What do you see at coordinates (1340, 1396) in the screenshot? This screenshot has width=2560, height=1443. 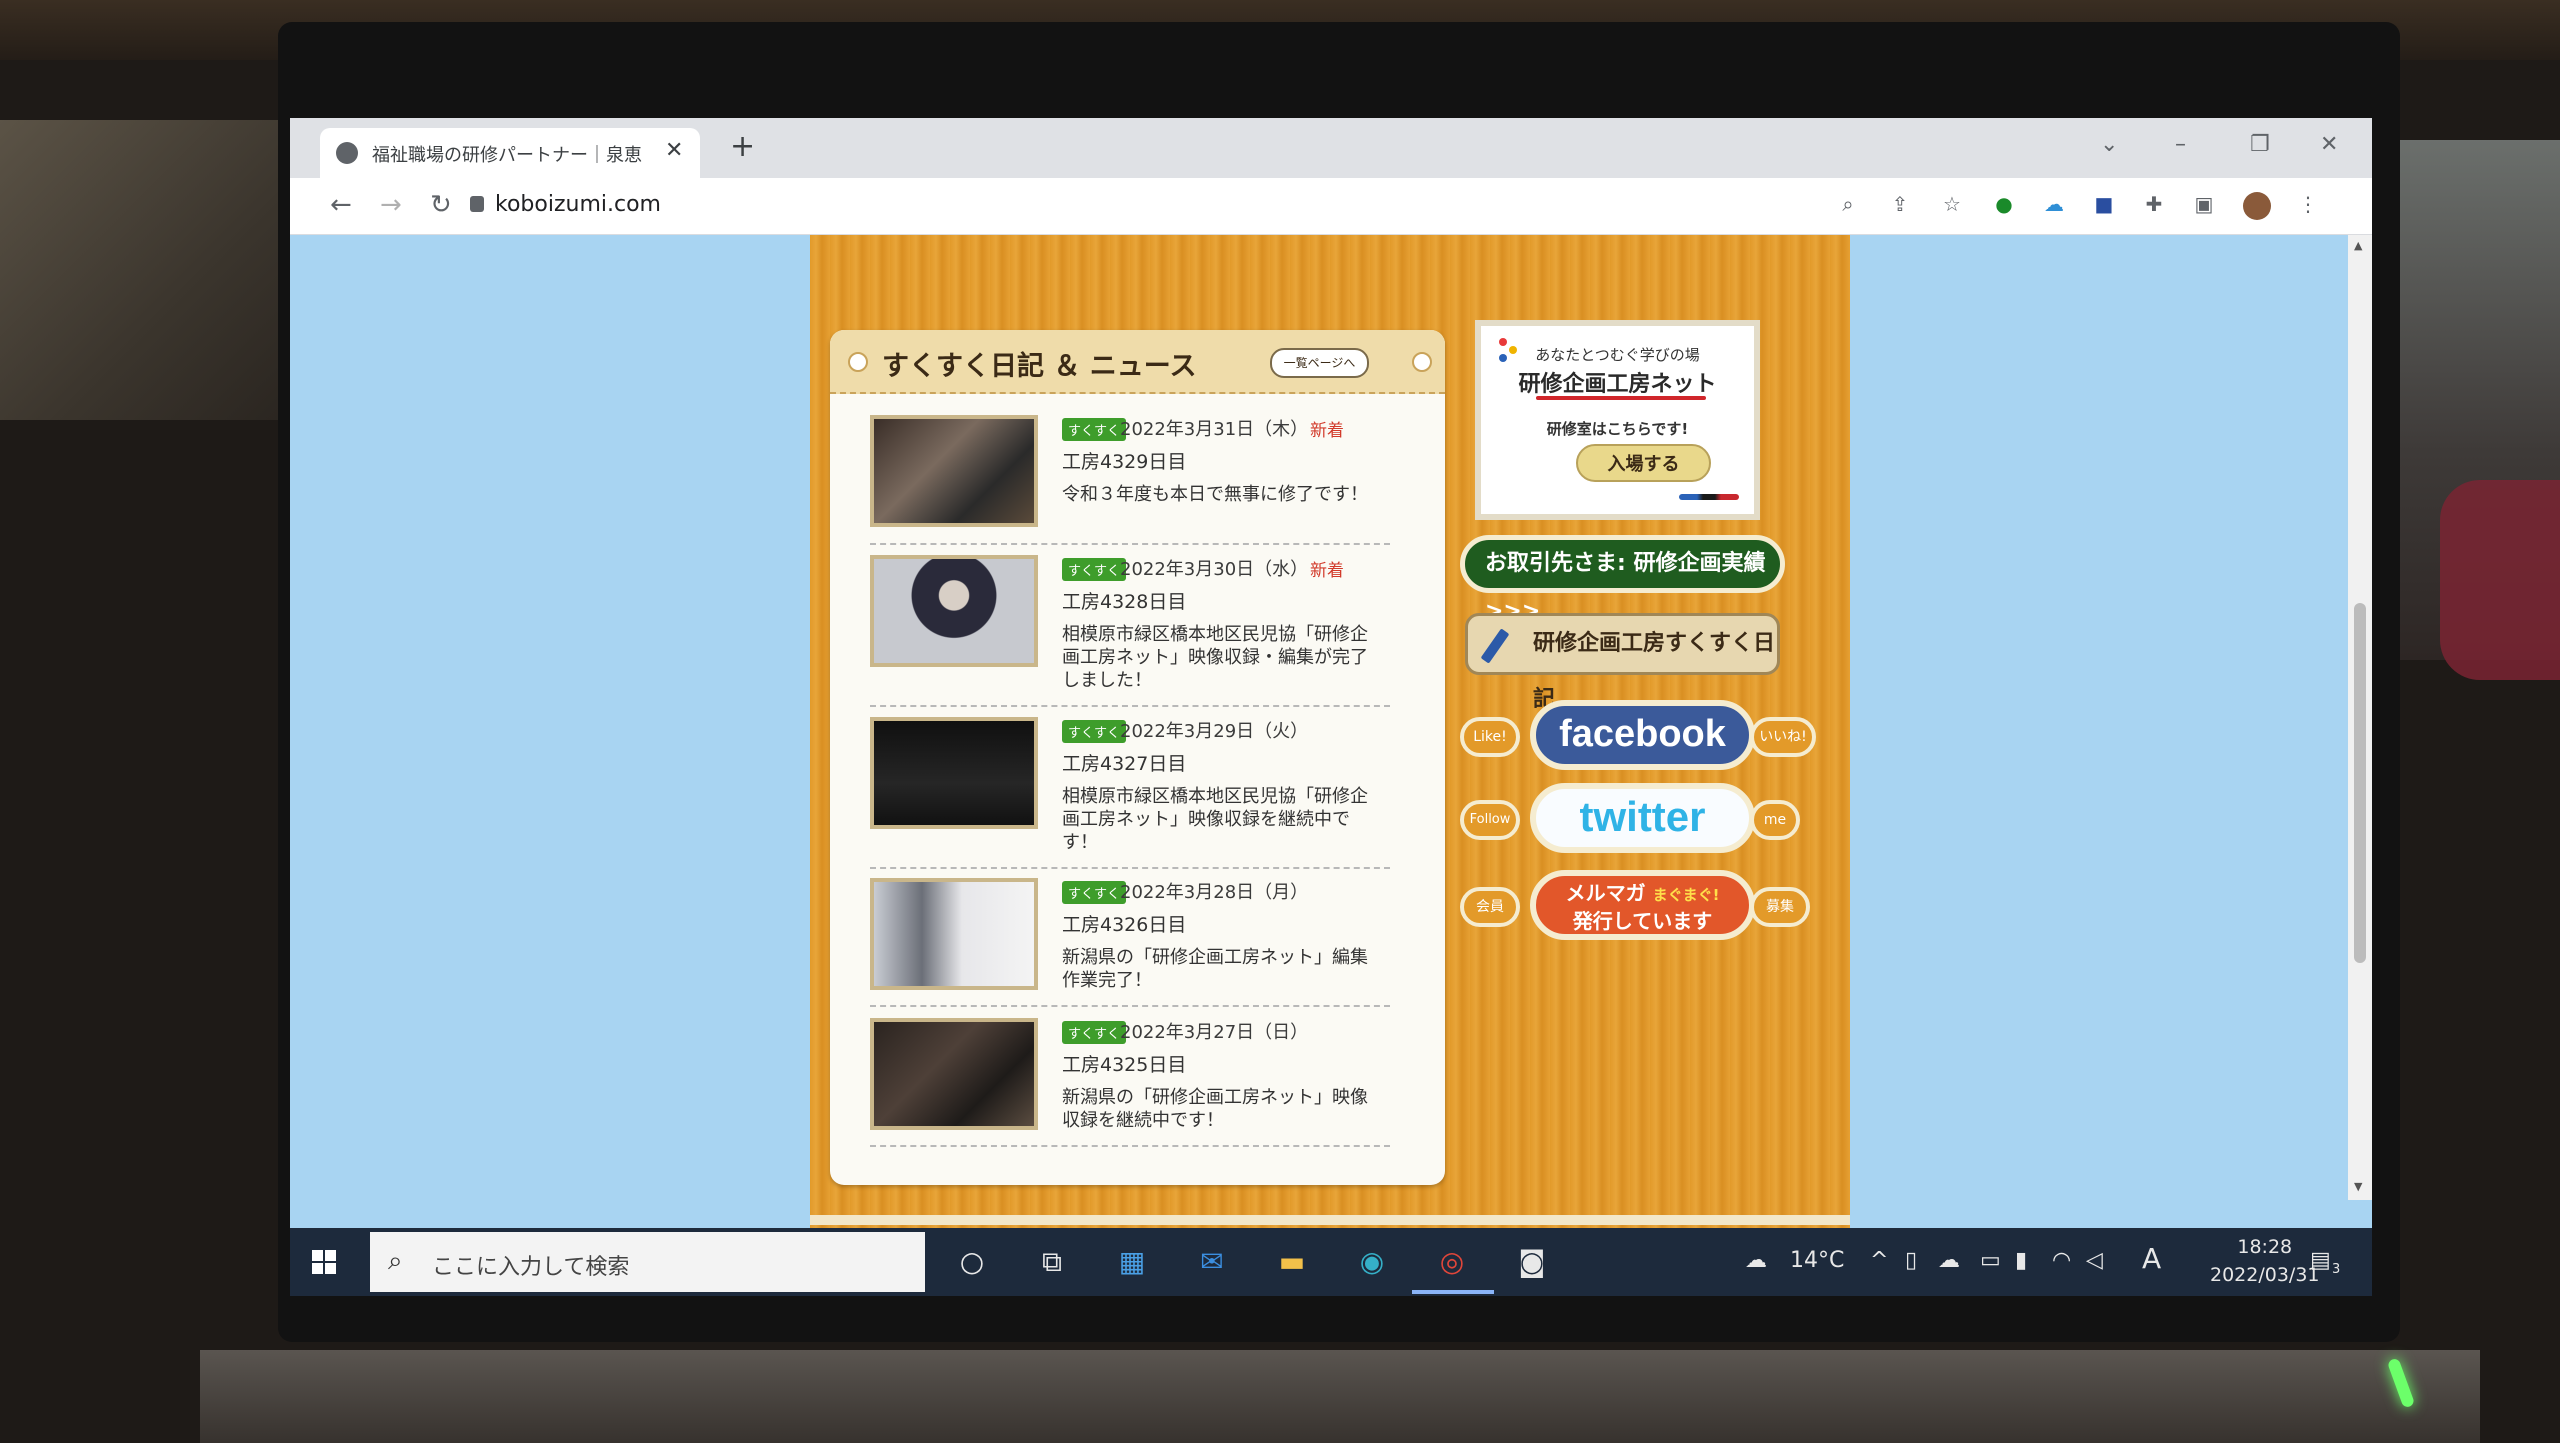 I see `laptop-base` at bounding box center [1340, 1396].